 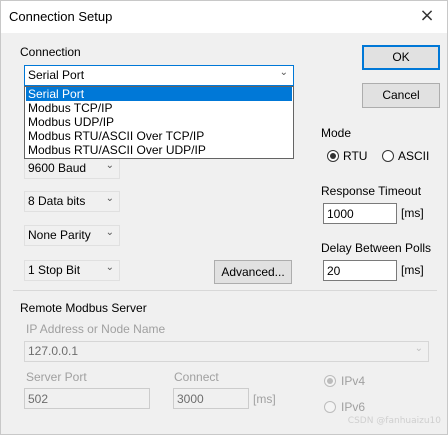 I want to click on baud-rate-value: 9600 Baud, so click(x=57, y=168).